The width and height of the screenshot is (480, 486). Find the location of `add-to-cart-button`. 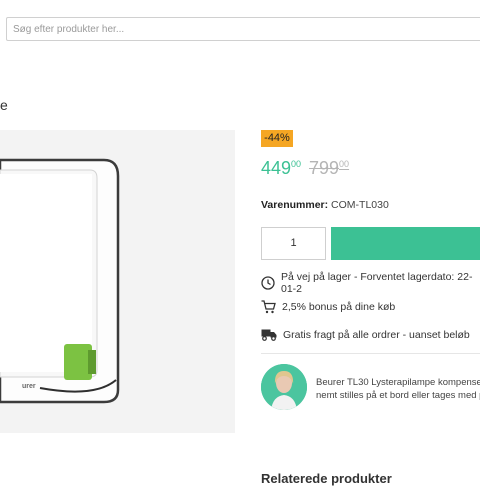

add-to-cart-button is located at coordinates (405, 243).